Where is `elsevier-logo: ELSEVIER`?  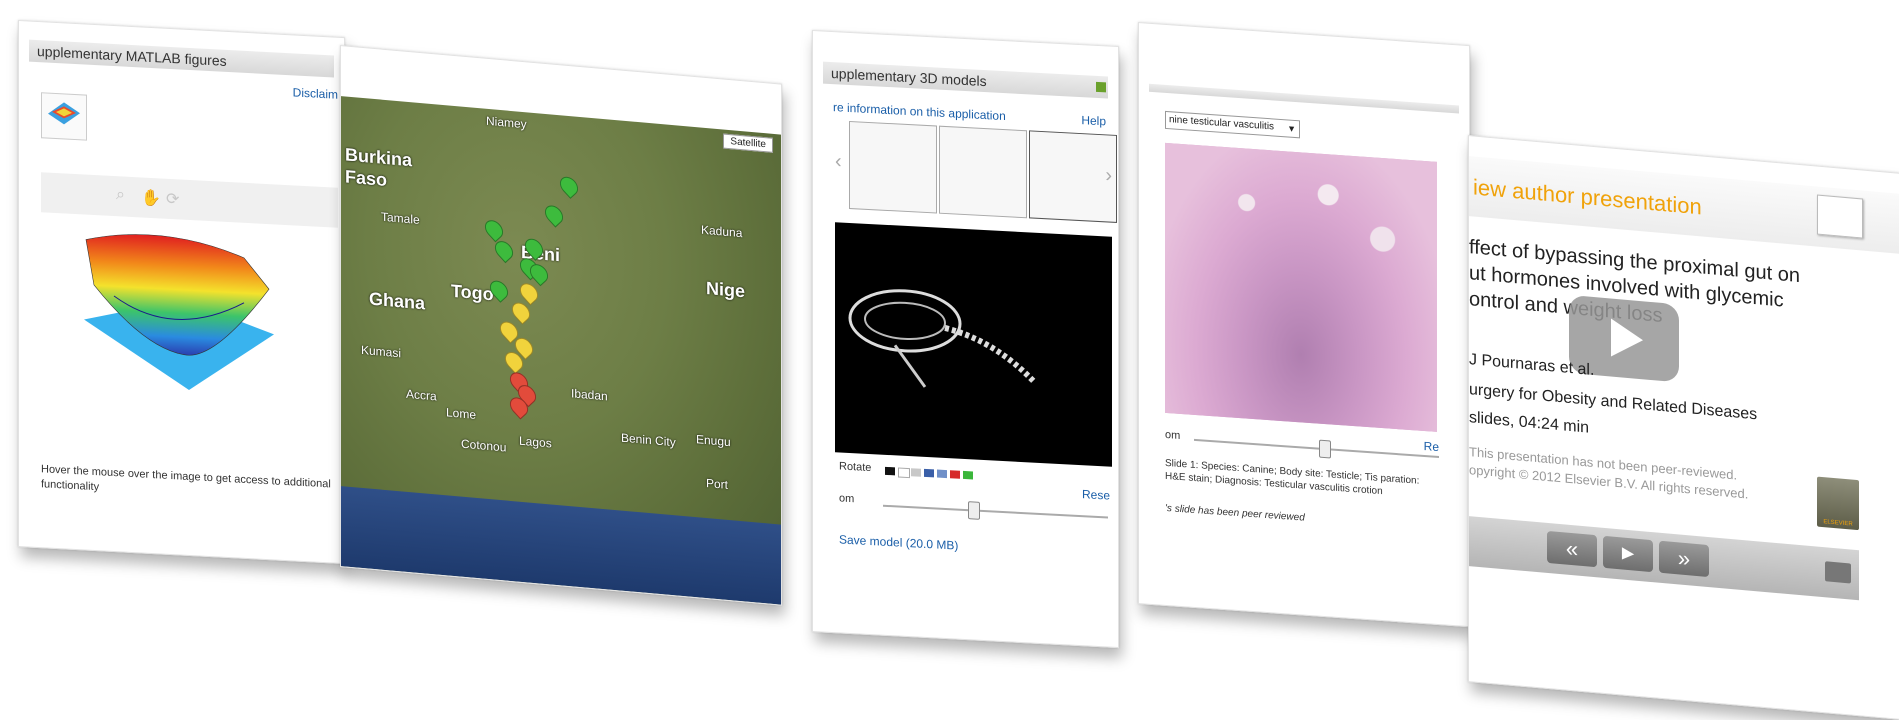 elsevier-logo: ELSEVIER is located at coordinates (1838, 503).